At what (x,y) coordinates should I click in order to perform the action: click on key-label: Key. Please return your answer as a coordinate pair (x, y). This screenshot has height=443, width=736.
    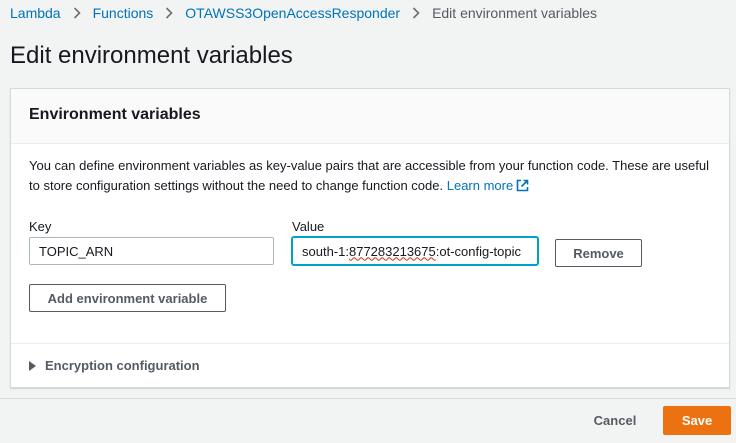
    Looking at the image, I should click on (40, 226).